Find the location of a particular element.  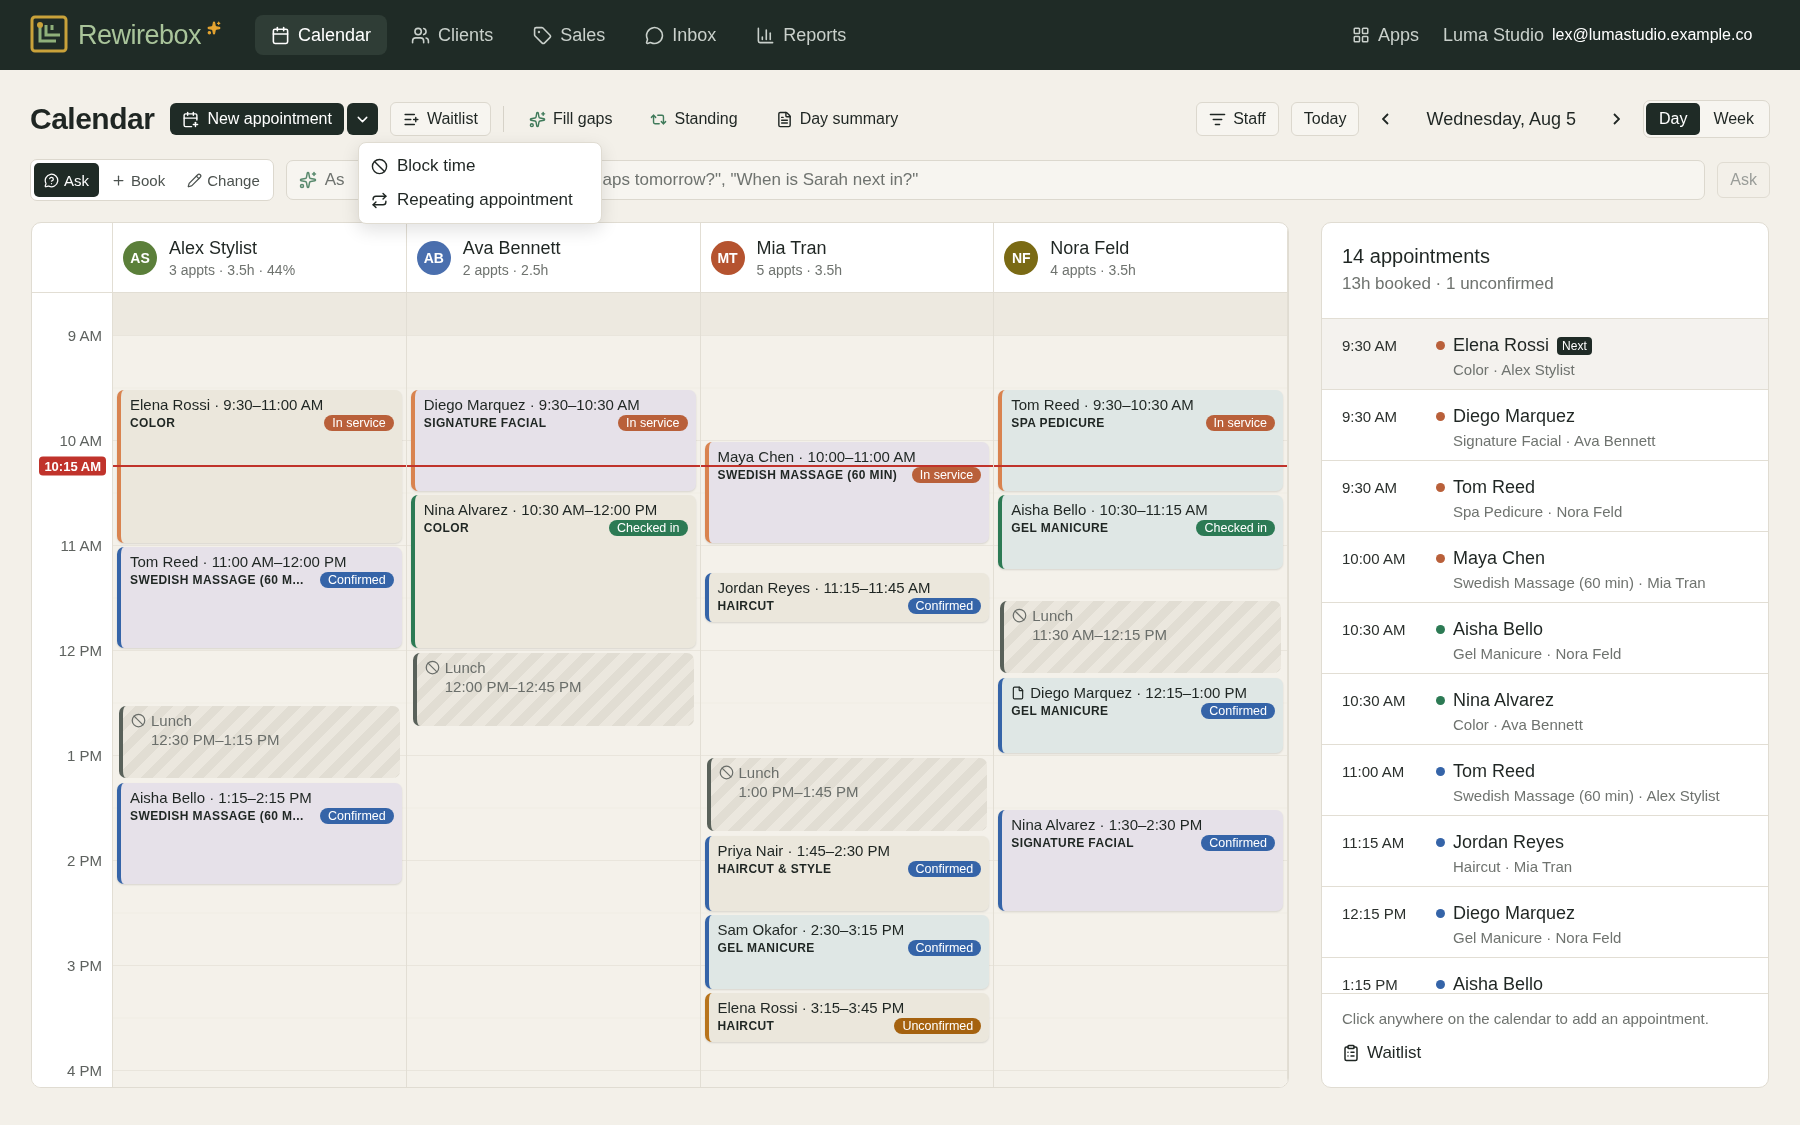

service-name: HAIRCUT is located at coordinates (746, 1026).